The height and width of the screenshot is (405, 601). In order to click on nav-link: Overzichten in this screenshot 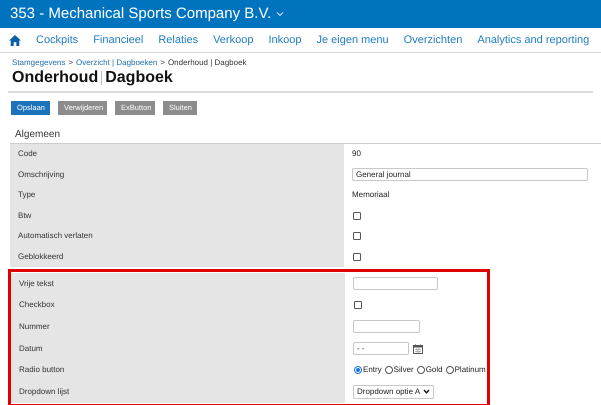, I will do `click(433, 40)`.